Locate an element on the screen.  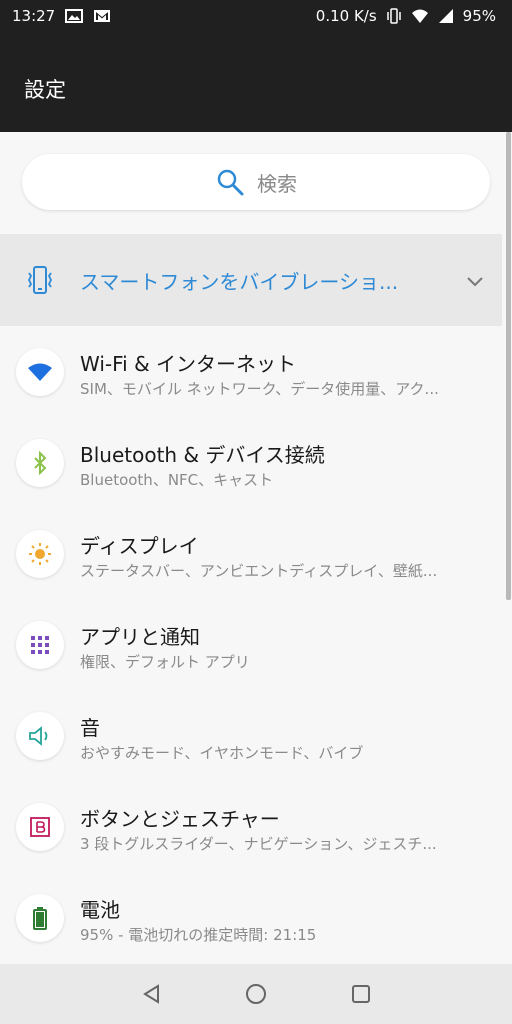
navigation-bar is located at coordinates (256, 994).